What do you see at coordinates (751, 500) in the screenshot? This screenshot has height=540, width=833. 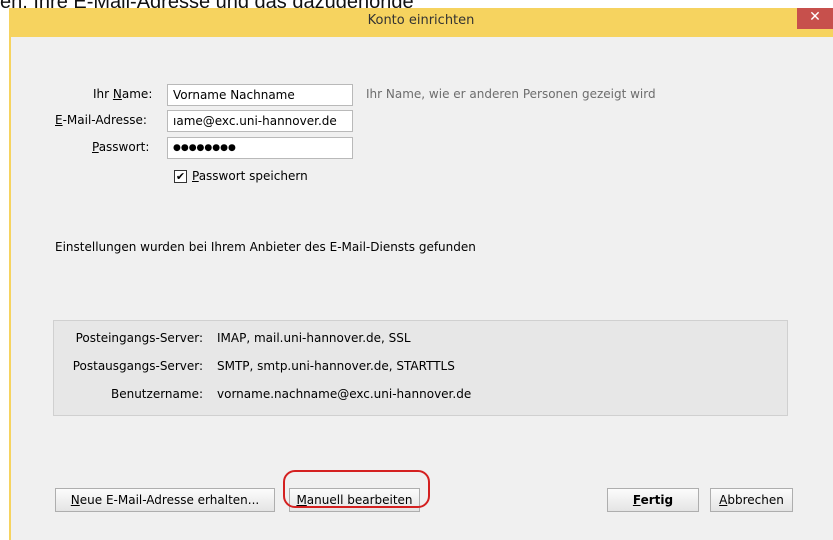 I see `cancel-button: Abbrechen` at bounding box center [751, 500].